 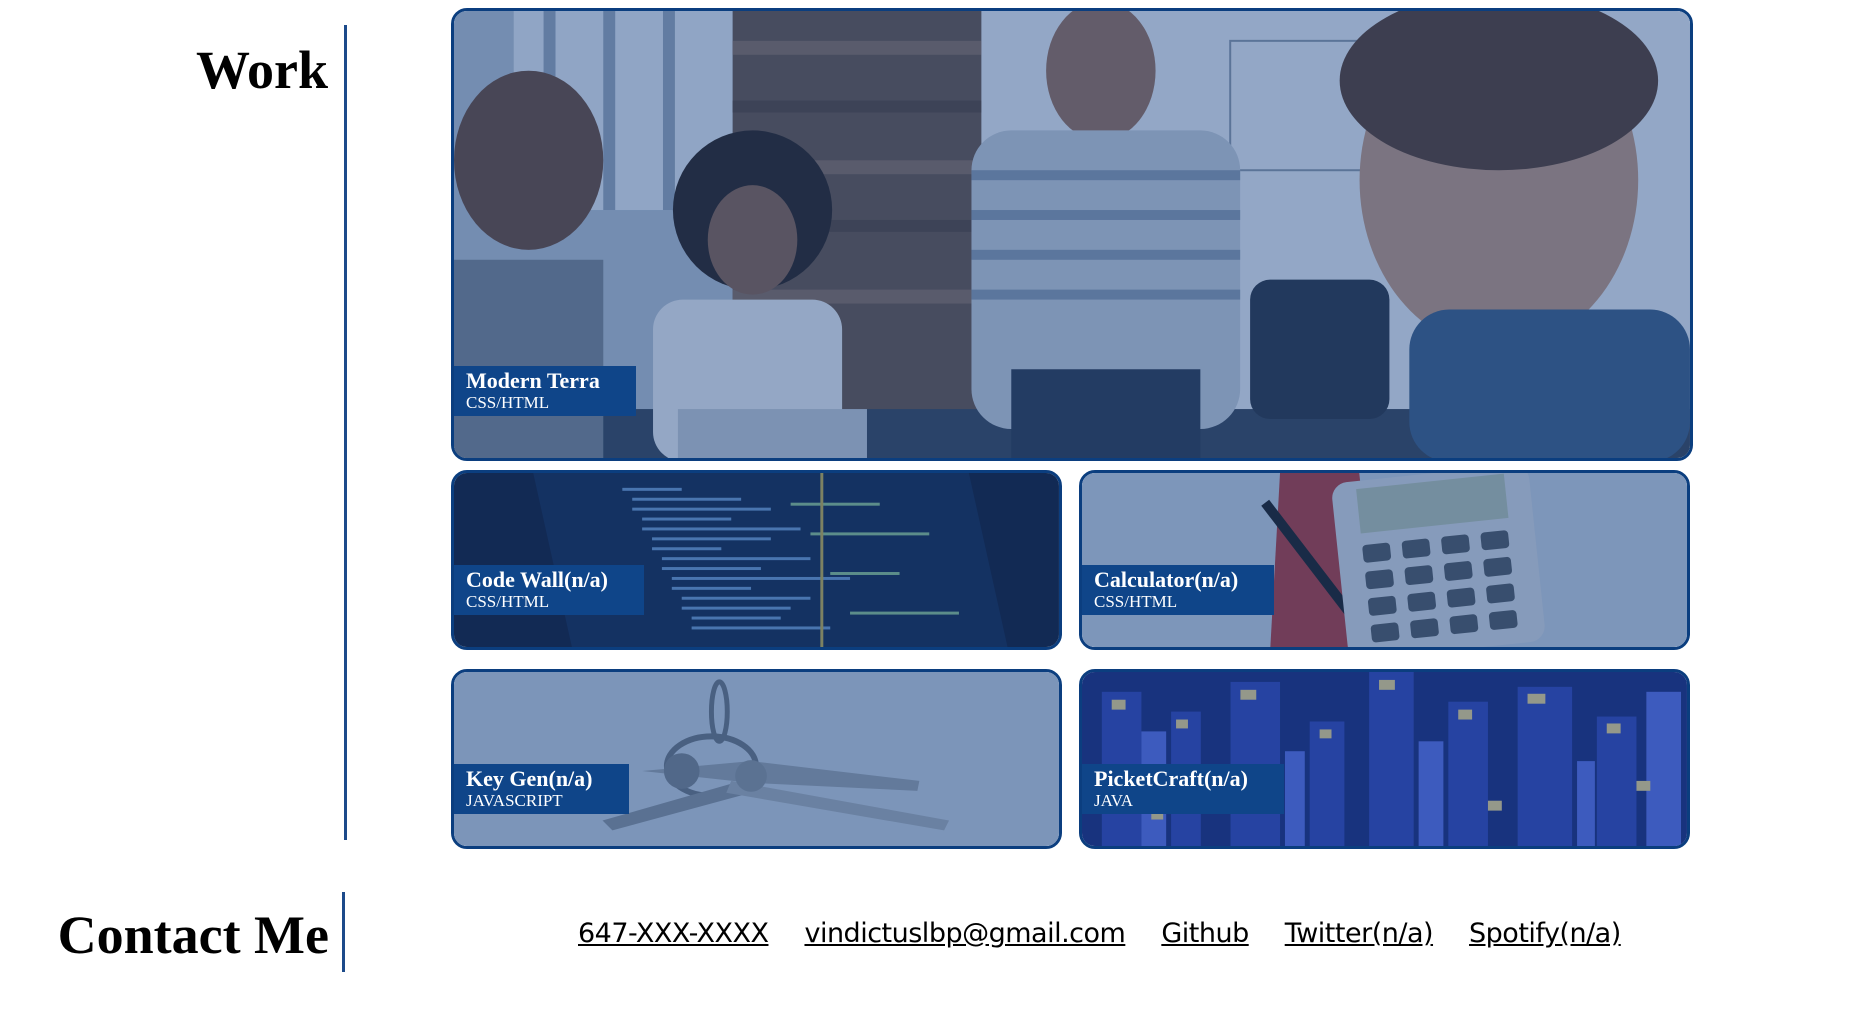 I want to click on project-tech: JAVASCRIPT, so click(x=514, y=800).